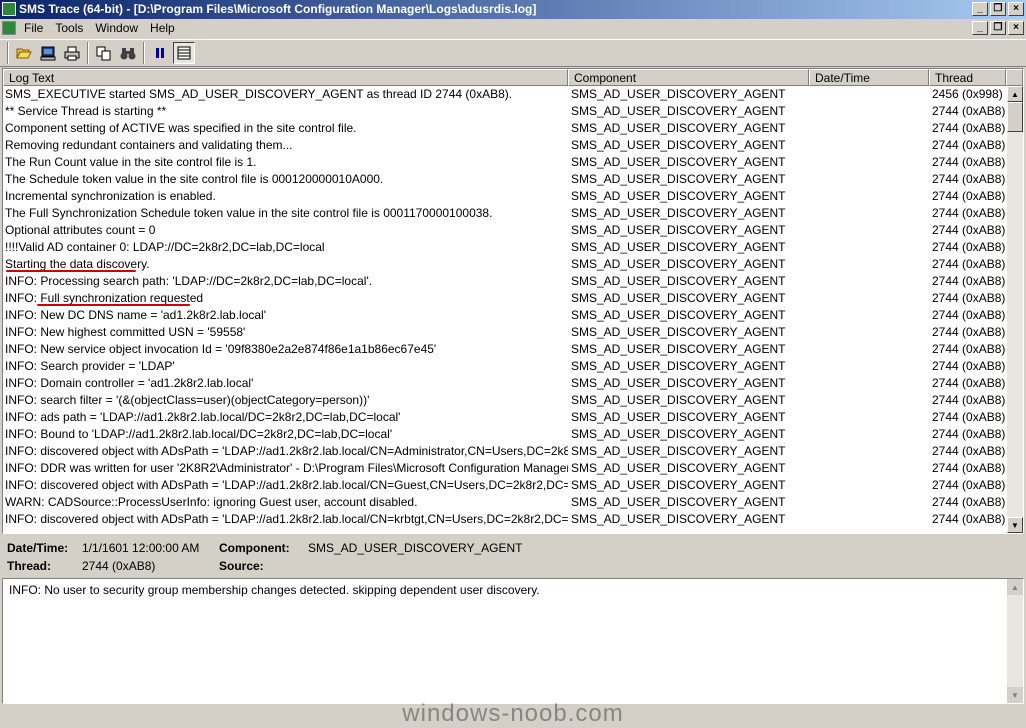 This screenshot has width=1026, height=728. I want to click on column-header-log-text: Log Text, so click(285, 77).